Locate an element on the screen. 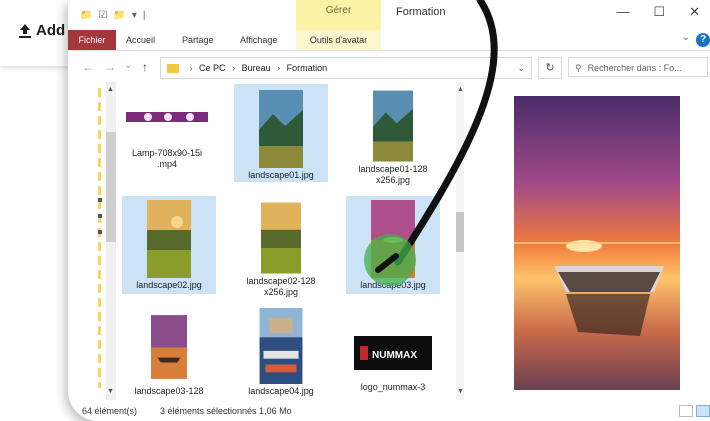 Image resolution: width=710 pixels, height=421 pixels. file-item: landscape01.jpg is located at coordinates (281, 133).